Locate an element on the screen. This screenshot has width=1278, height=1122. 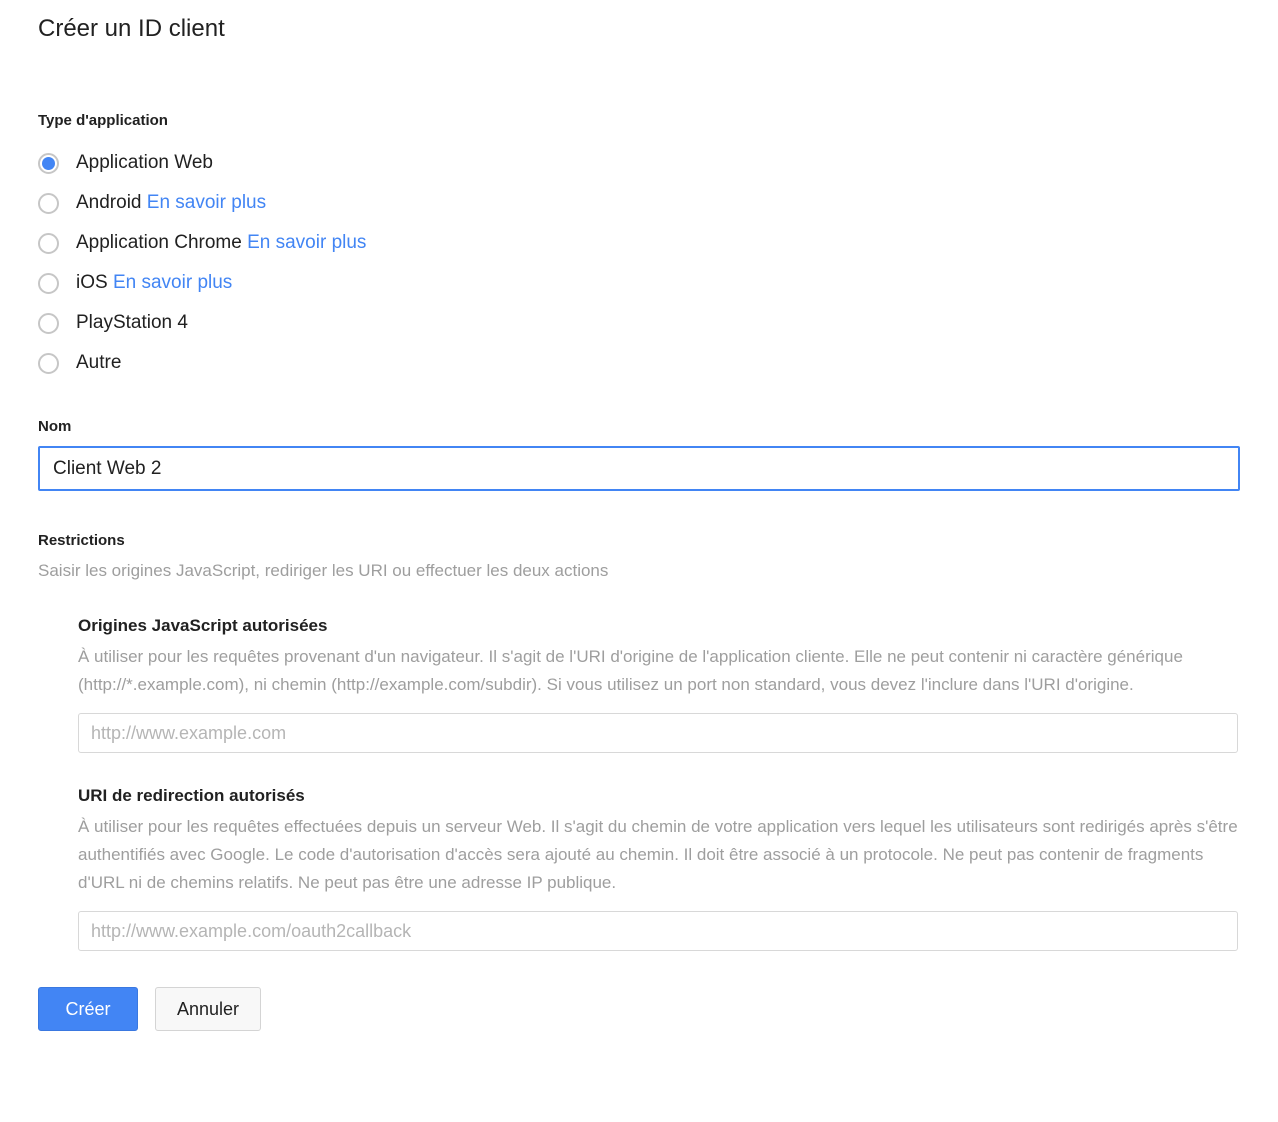
redirect-uris-title: URI de redirection autorisés is located at coordinates (191, 795).